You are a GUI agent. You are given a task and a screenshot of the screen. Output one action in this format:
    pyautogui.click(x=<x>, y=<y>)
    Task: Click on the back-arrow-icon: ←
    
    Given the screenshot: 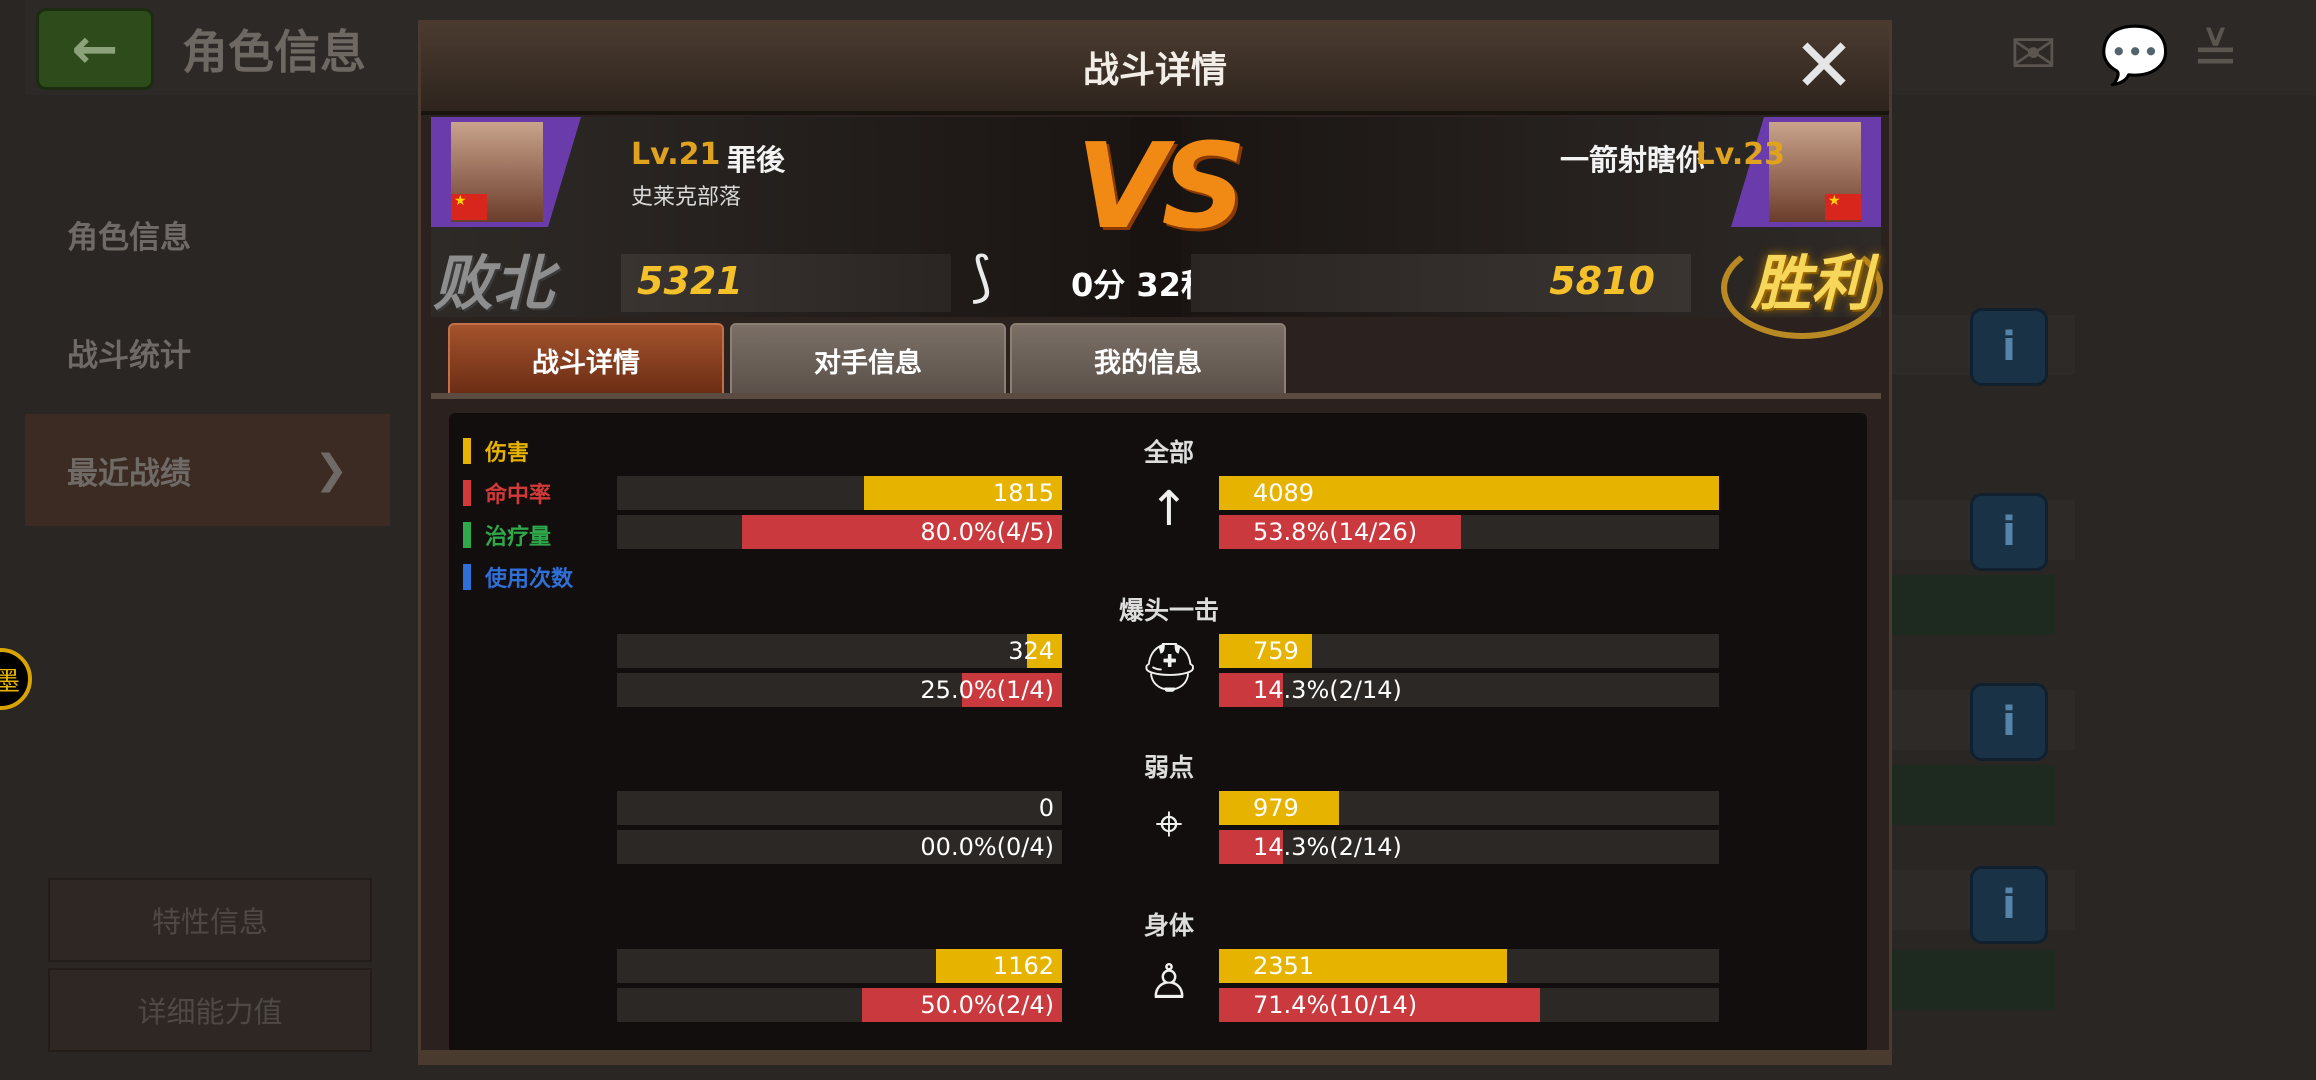 What is the action you would take?
    pyautogui.click(x=95, y=49)
    